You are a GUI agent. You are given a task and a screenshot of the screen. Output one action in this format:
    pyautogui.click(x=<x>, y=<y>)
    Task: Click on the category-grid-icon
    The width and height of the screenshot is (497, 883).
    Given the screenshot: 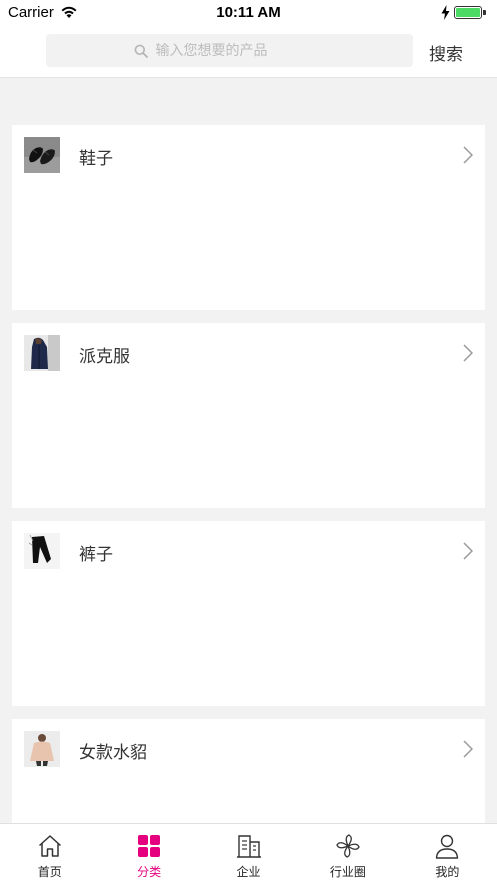 What is the action you would take?
    pyautogui.click(x=149, y=846)
    